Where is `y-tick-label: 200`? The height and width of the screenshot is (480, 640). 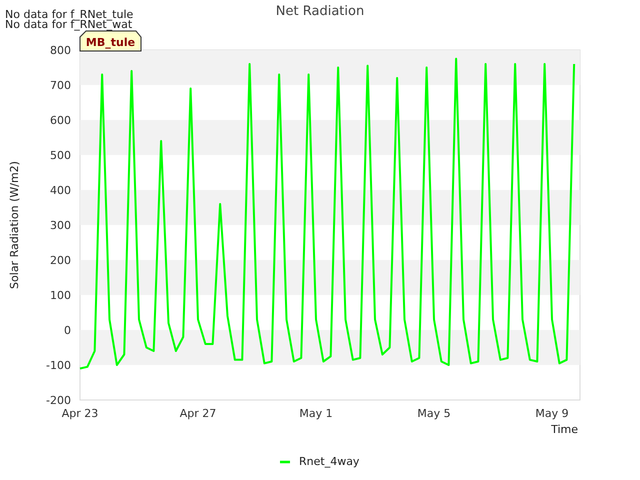
y-tick-label: 200 is located at coordinates (60, 260).